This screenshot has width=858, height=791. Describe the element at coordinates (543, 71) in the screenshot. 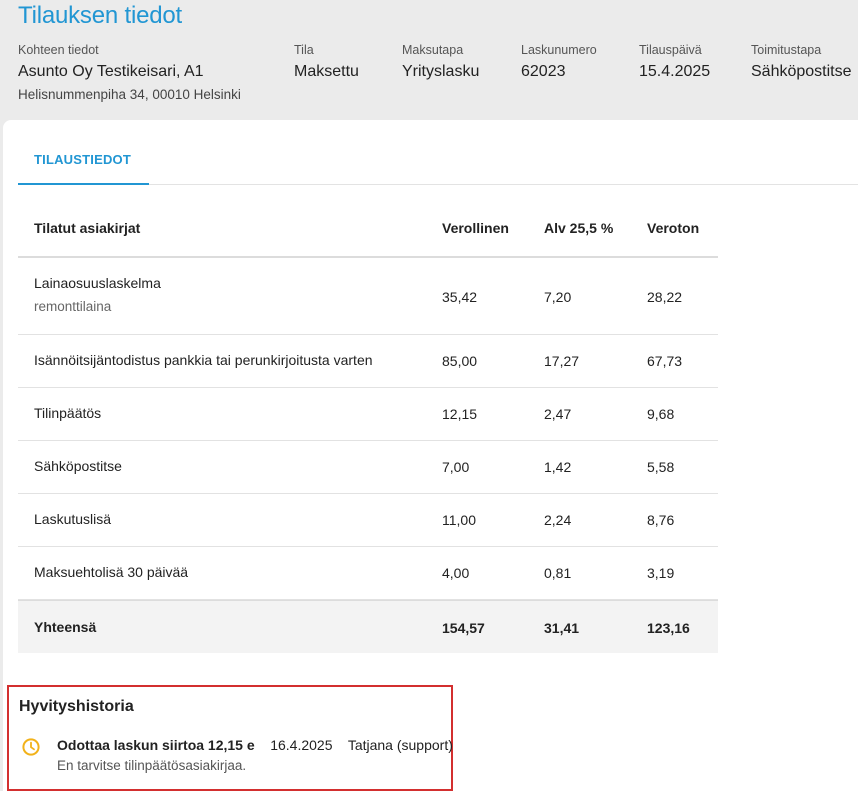

I see `info-value: 62023` at that location.